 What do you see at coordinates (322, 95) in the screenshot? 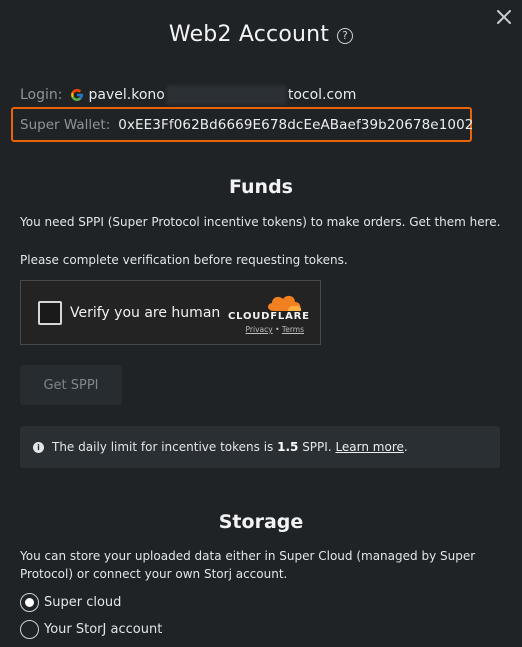
I see `login-email-suffix: tocol.com` at bounding box center [322, 95].